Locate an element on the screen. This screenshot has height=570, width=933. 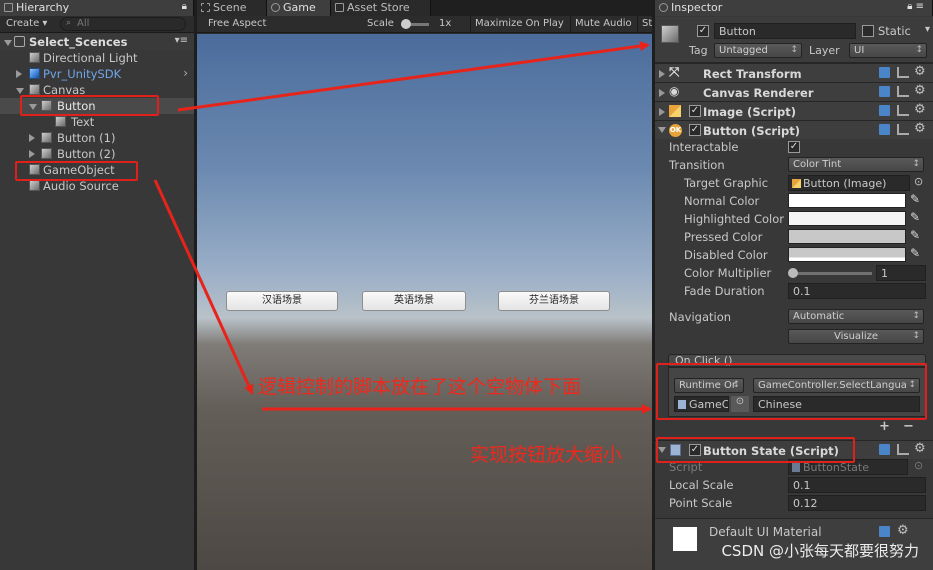
interactable-checkbox: ✓ is located at coordinates (794, 147).